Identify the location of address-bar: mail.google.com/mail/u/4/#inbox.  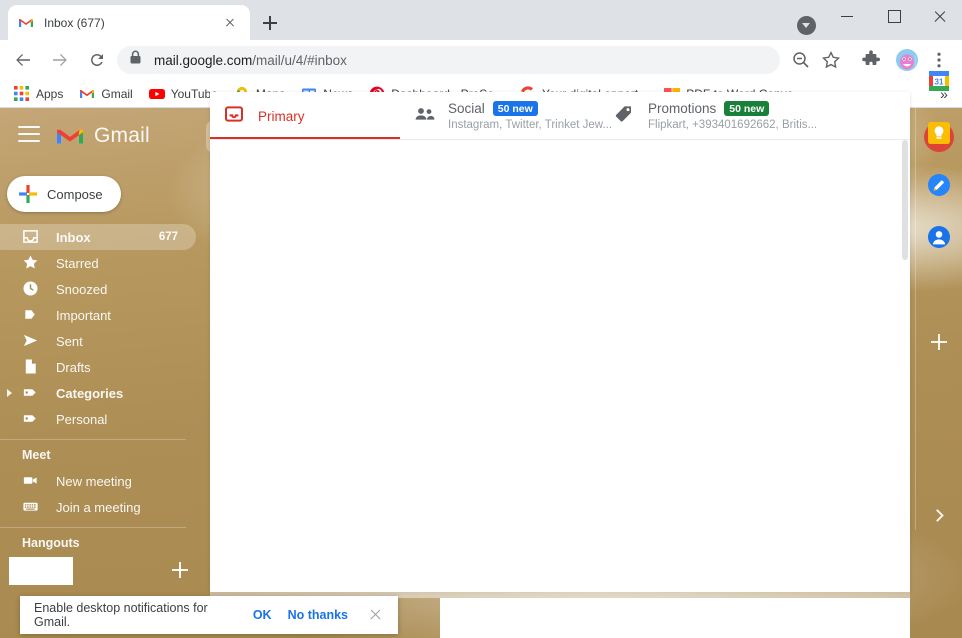
(448, 60).